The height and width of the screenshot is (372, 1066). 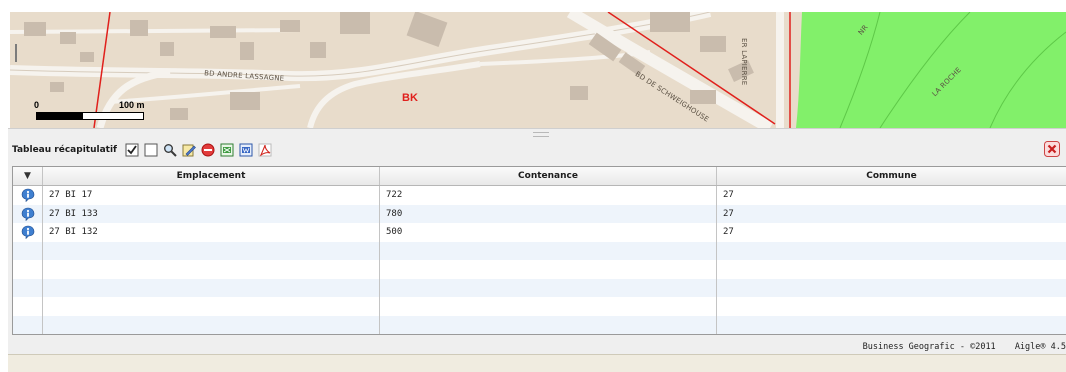 I want to click on scale-end-label: 100 m, so click(x=132, y=105).